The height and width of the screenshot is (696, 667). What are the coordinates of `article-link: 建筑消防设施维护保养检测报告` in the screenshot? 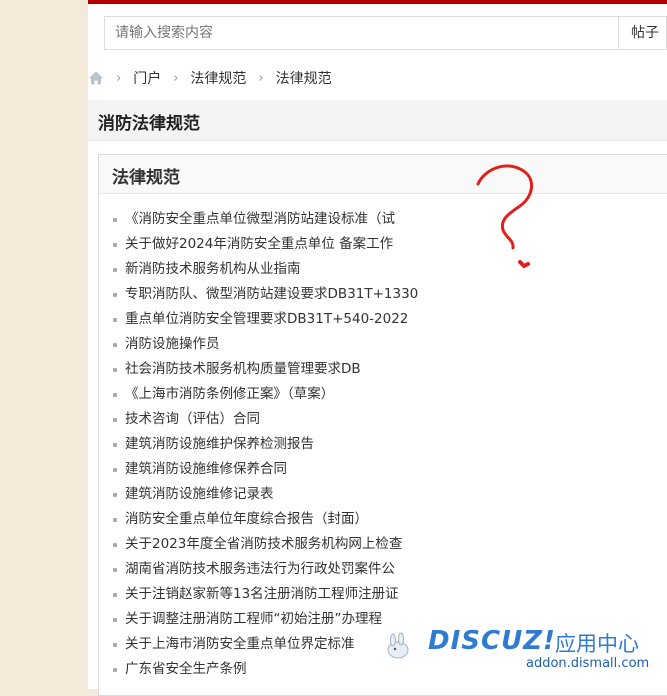 It's located at (265, 444).